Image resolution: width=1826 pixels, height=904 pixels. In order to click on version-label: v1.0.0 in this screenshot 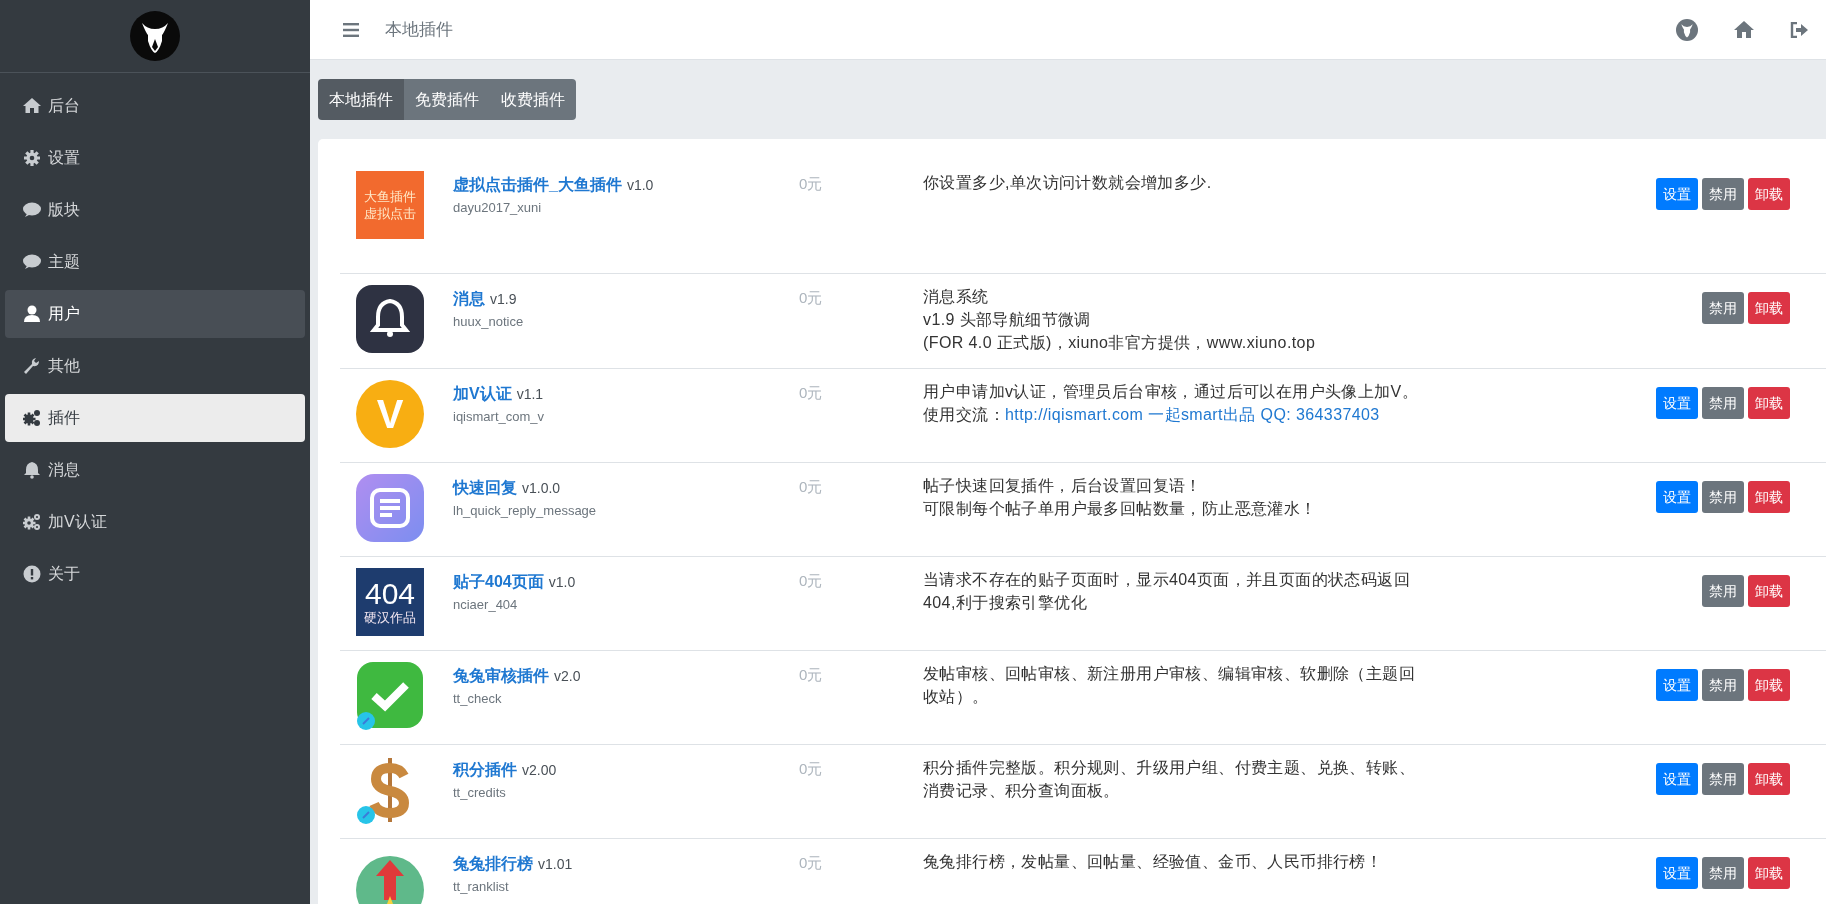, I will do `click(541, 488)`.